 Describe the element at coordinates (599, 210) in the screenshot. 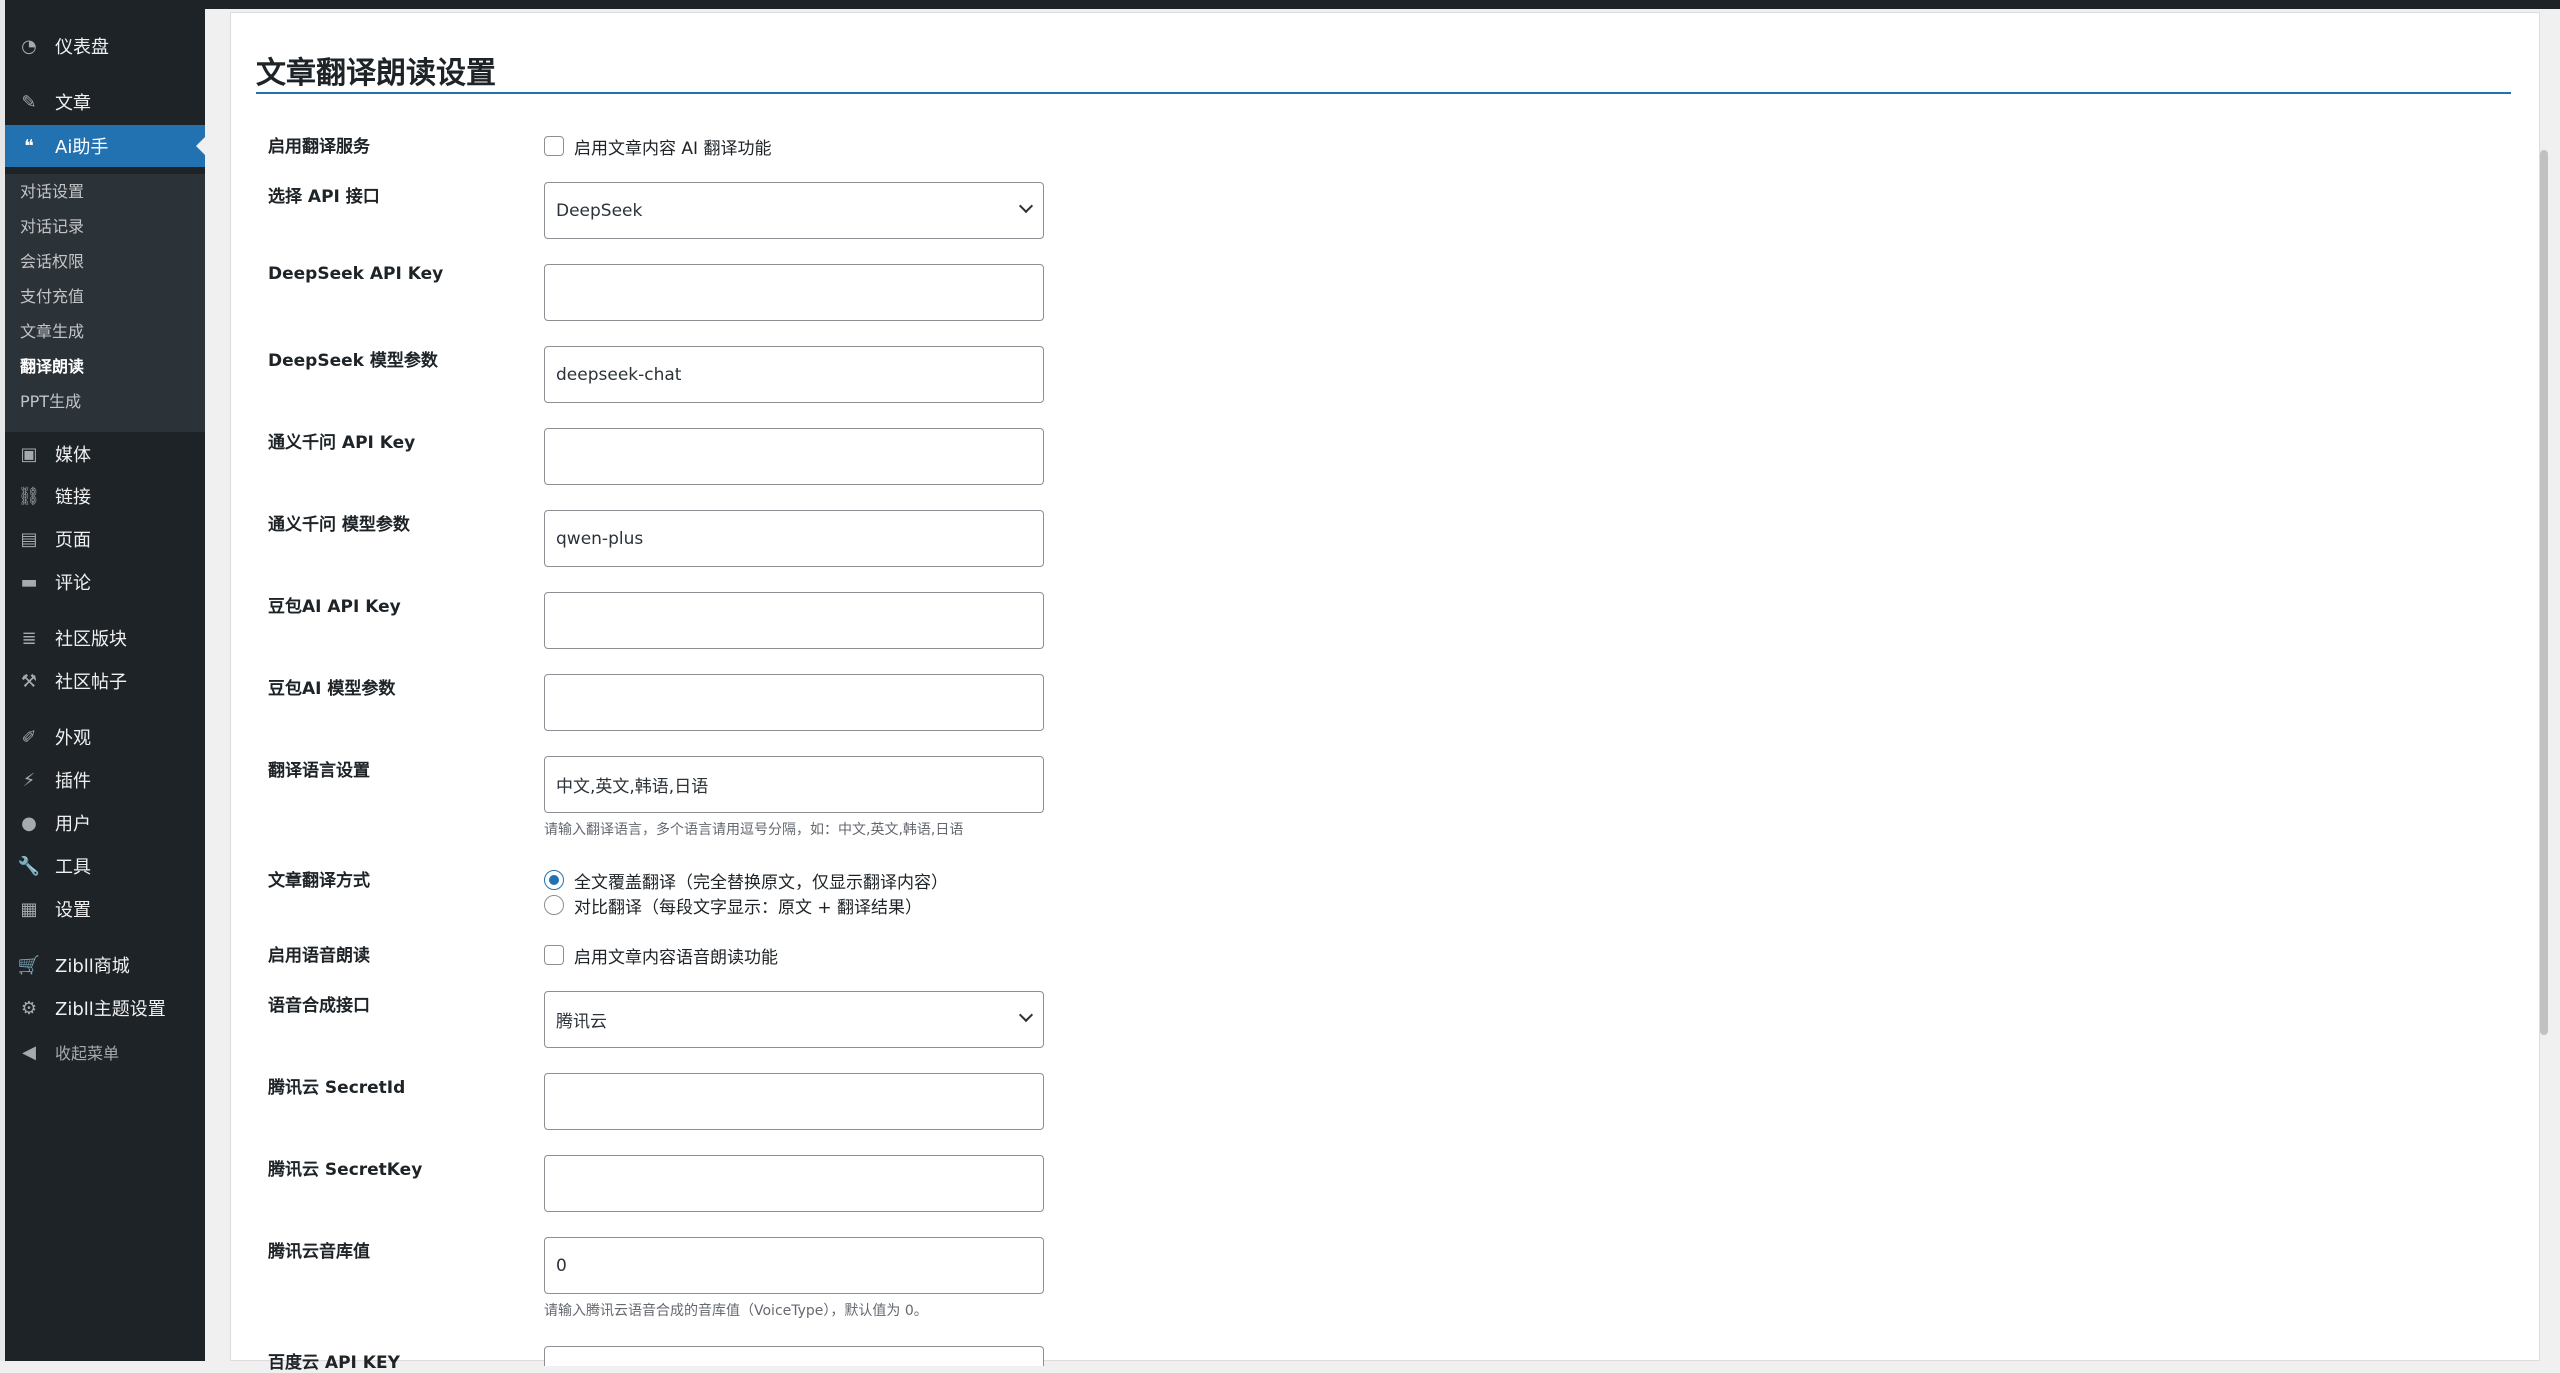

I see `api-select-value: DeepSeek` at that location.